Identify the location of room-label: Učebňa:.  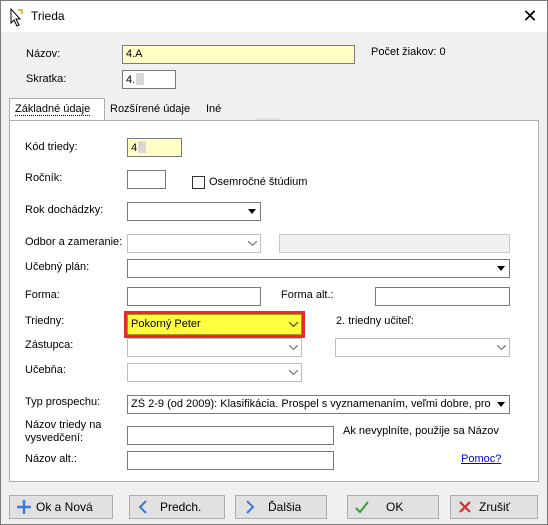
(45, 370).